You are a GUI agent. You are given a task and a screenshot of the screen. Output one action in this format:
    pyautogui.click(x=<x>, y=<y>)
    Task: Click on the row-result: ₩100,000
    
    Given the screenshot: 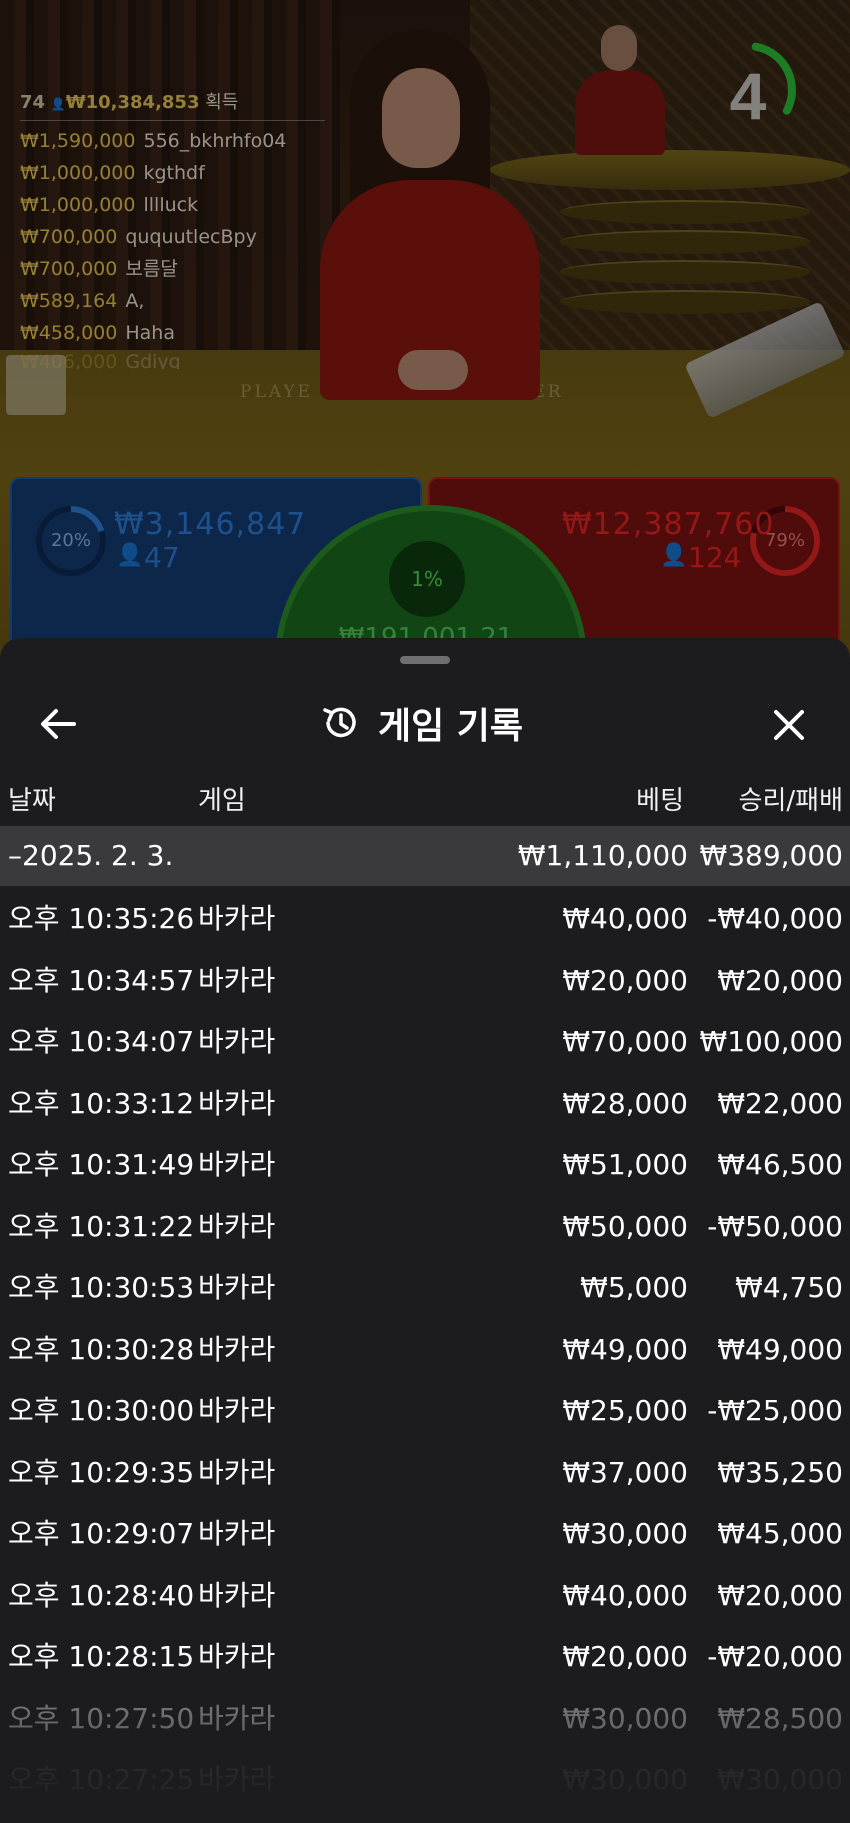 What is the action you would take?
    pyautogui.click(x=771, y=1041)
    